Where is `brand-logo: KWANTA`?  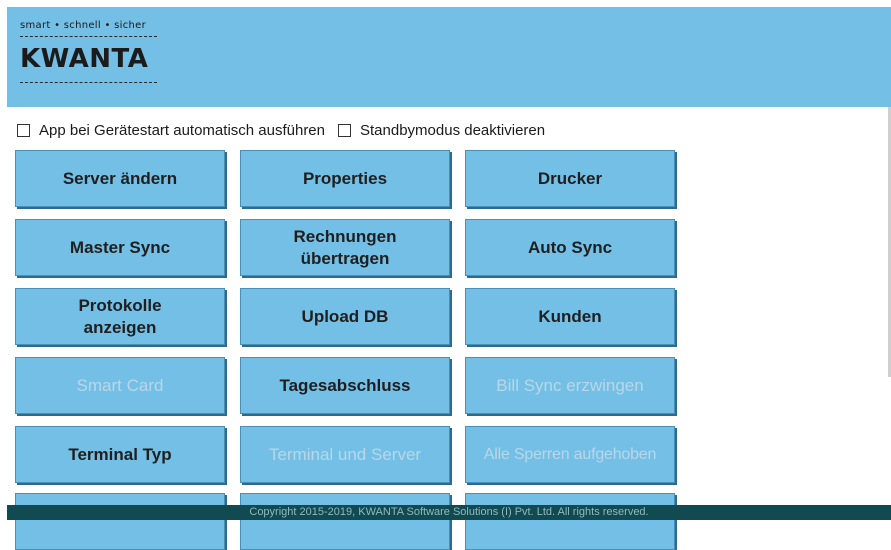 brand-logo: KWANTA is located at coordinates (84, 59).